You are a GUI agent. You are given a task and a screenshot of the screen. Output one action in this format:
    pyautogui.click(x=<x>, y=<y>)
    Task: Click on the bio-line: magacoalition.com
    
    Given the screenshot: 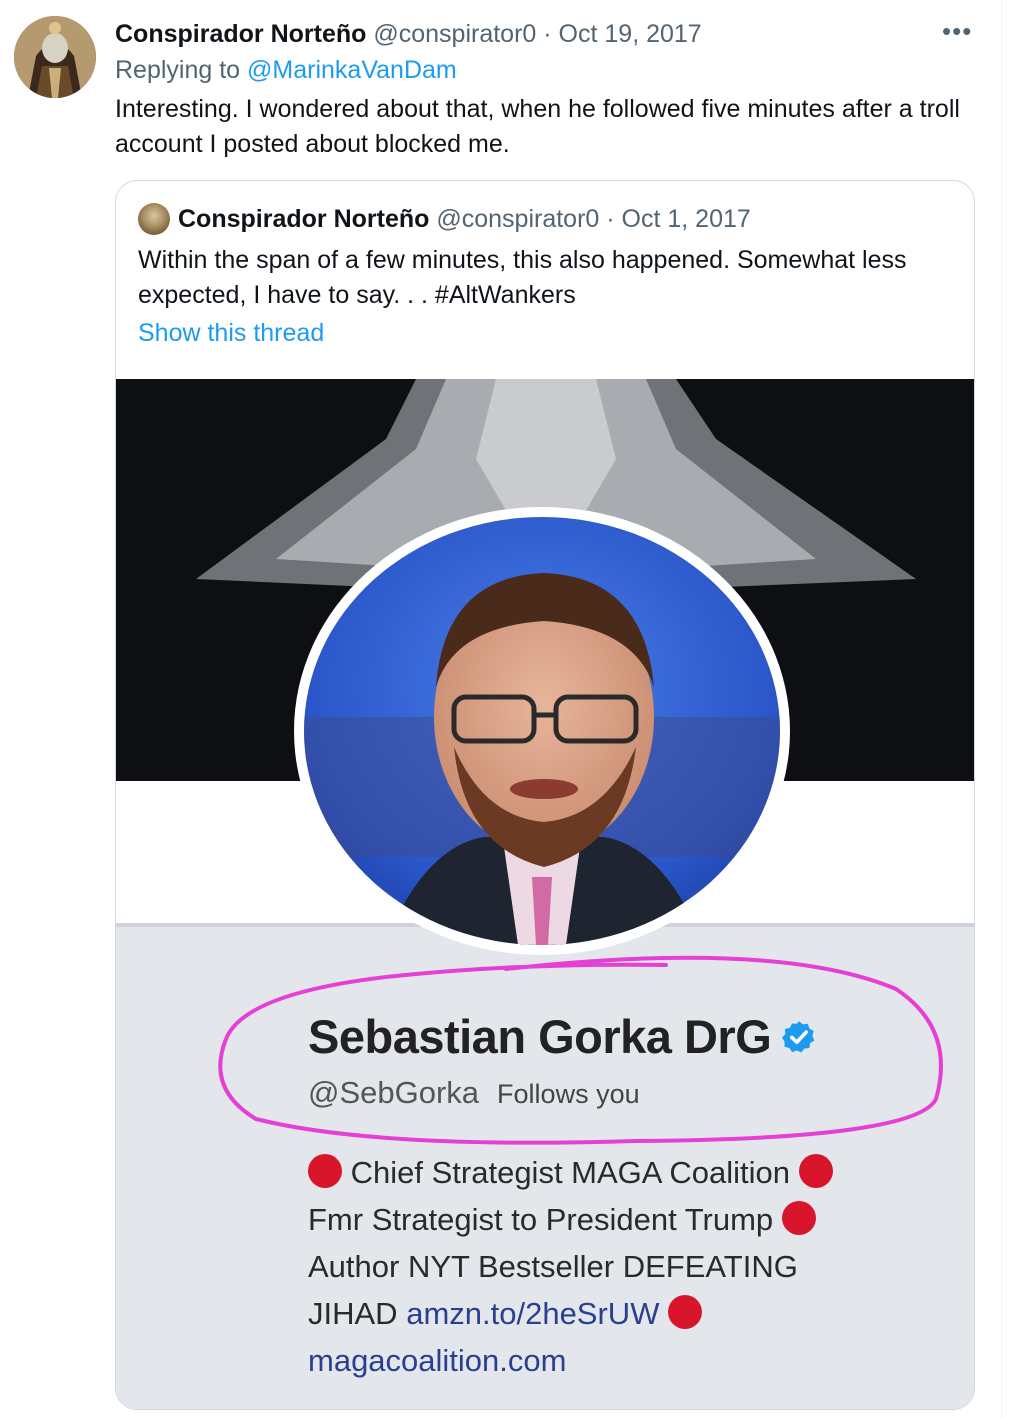 What is the action you would take?
    pyautogui.click(x=618, y=1360)
    